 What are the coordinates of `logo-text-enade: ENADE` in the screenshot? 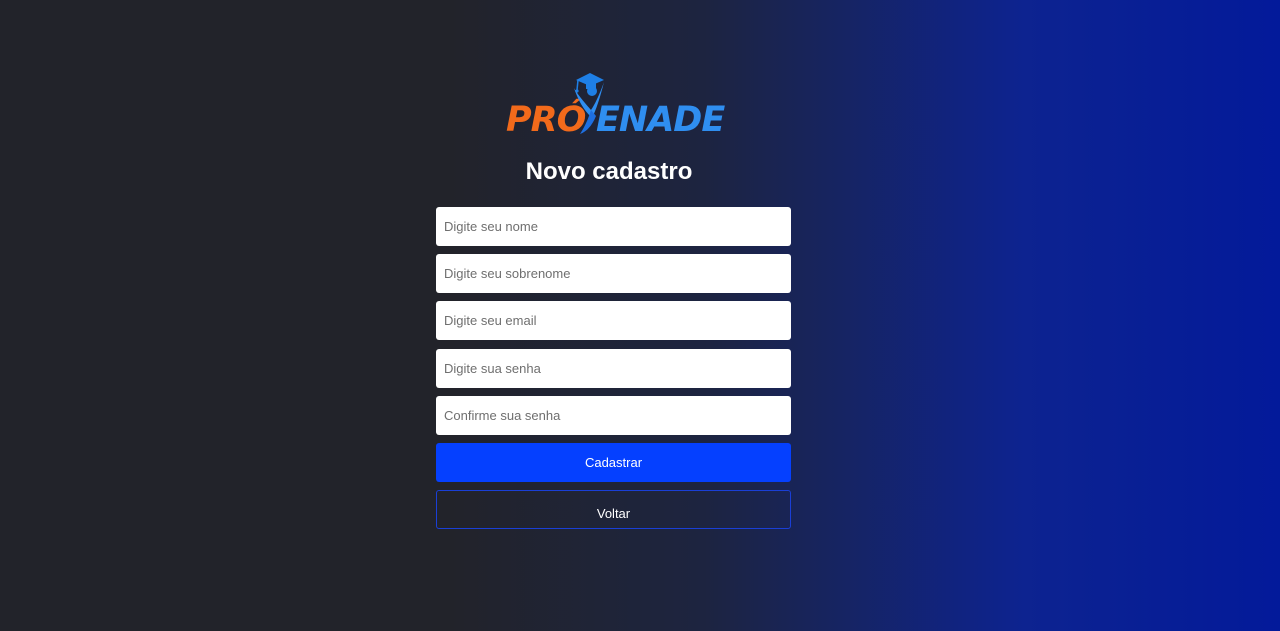 It's located at (660, 120).